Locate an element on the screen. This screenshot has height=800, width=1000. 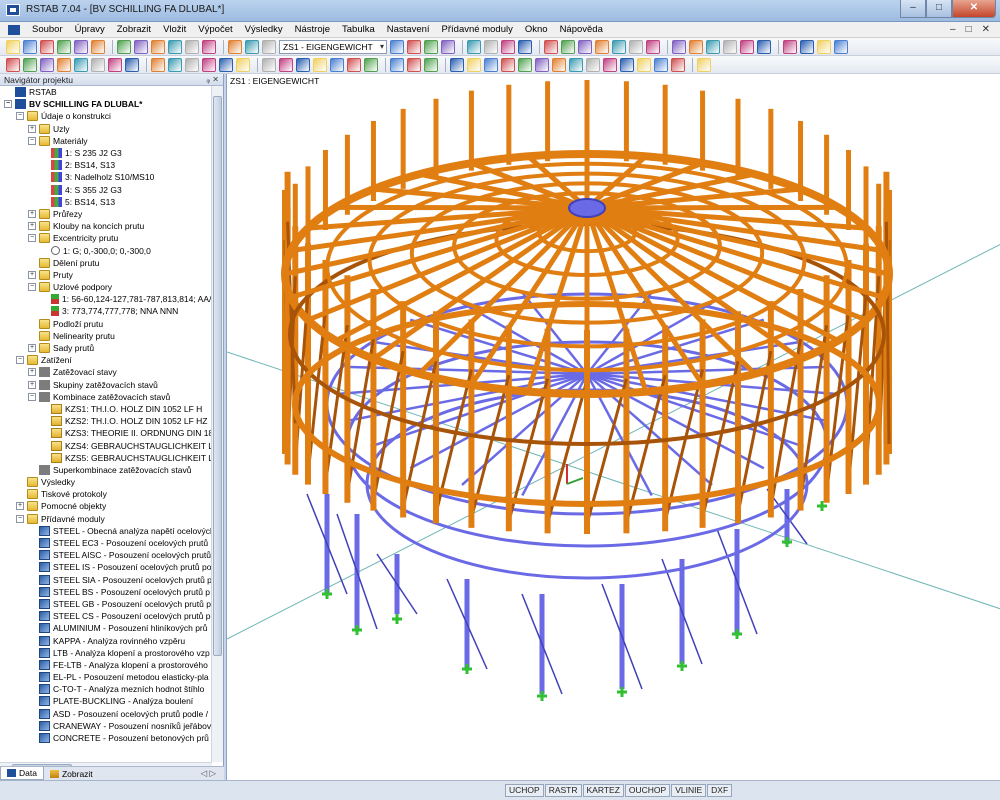
tree-item: CONCRETE - Posouzení betonových prů is located at coordinates (106, 738).